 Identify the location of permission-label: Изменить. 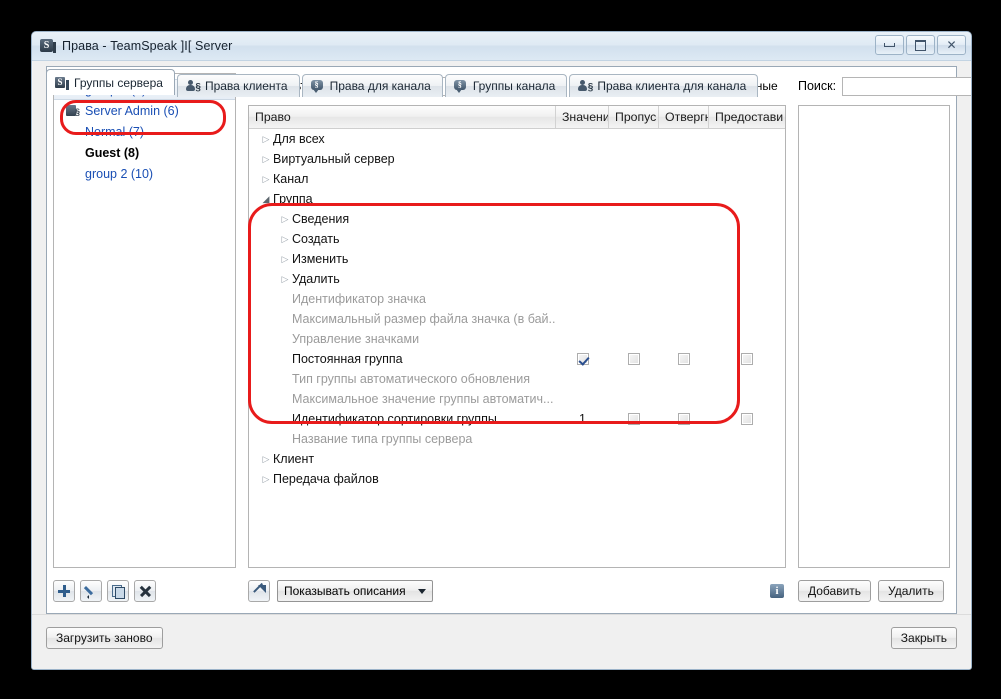
(320, 259).